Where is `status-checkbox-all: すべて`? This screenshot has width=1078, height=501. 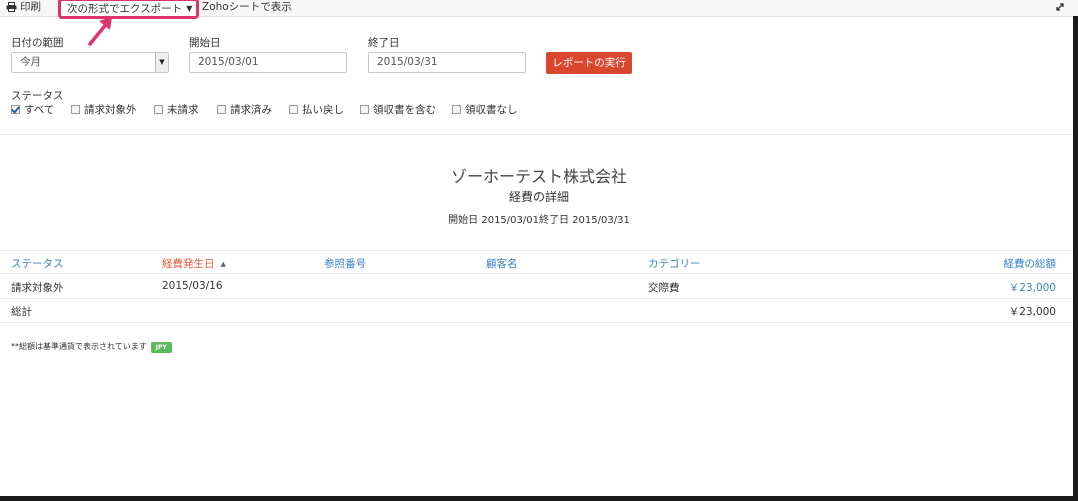
status-checkbox-all: すべて is located at coordinates (32, 110).